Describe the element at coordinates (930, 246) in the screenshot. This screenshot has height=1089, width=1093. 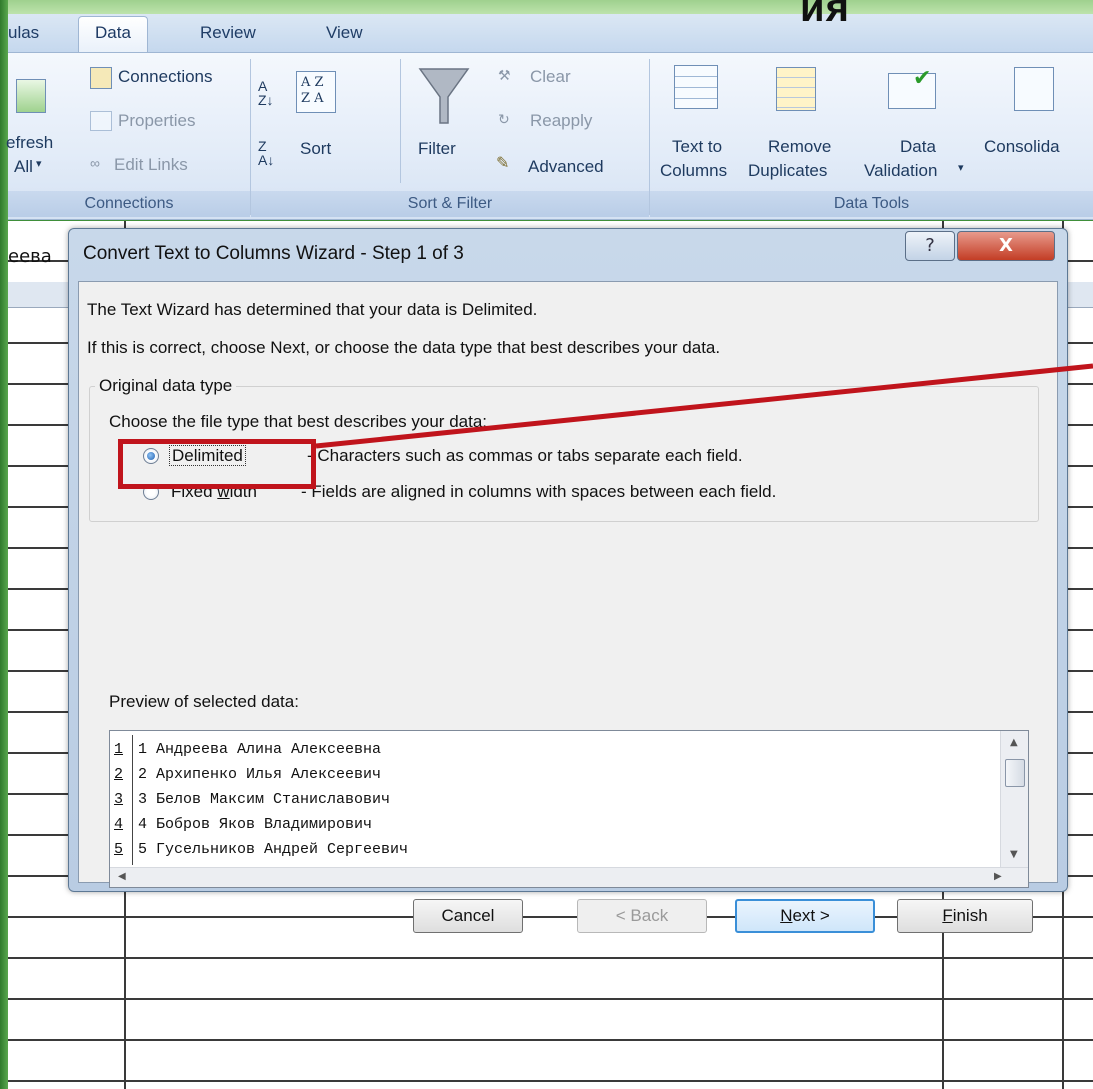
I see `help-button: ?` at that location.